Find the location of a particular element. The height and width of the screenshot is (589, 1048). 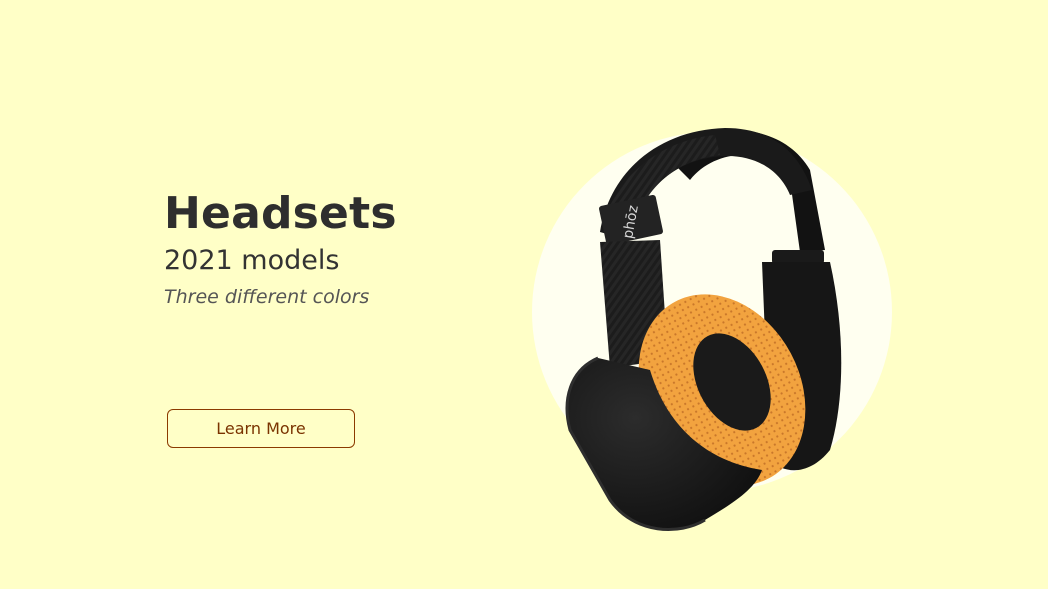

hero-subtitle: 2021 models is located at coordinates (252, 260).